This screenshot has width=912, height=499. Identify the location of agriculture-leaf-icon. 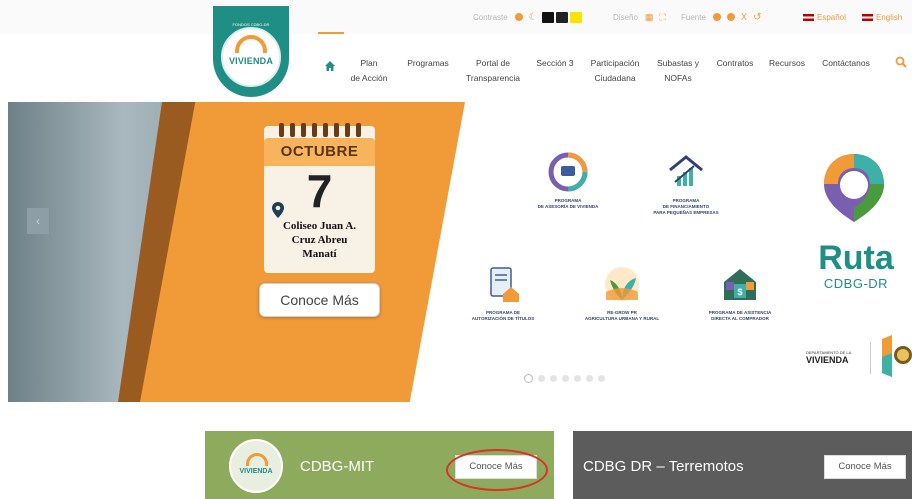
(622, 284).